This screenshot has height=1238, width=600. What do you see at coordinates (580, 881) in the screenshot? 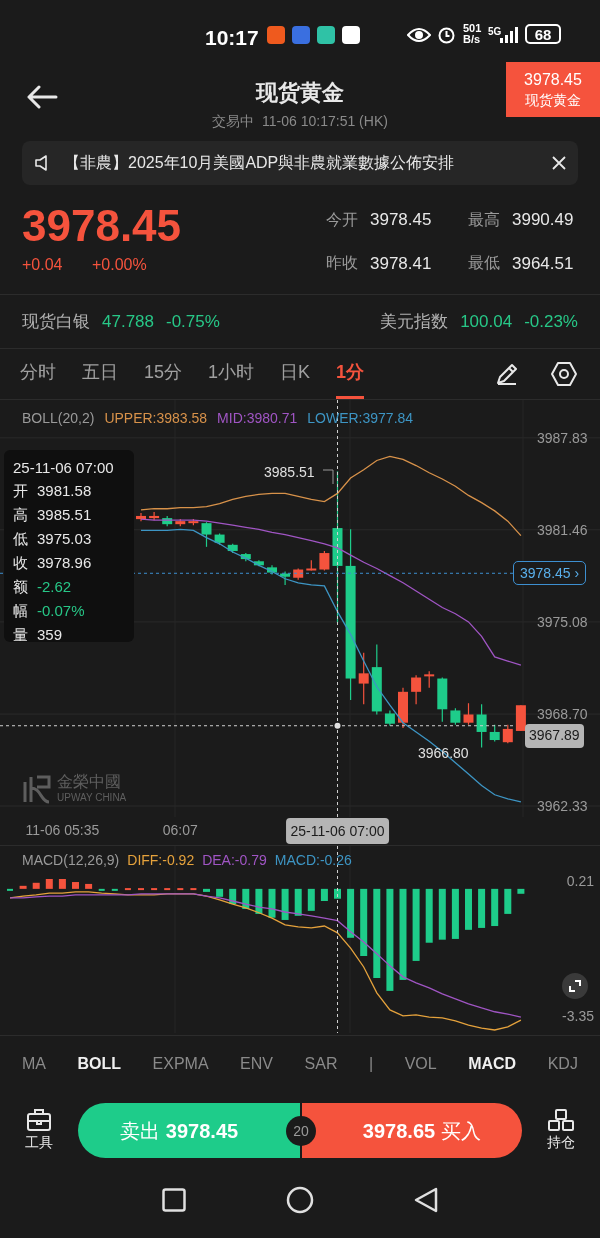
I see `macd-axis-label: 0.21` at bounding box center [580, 881].